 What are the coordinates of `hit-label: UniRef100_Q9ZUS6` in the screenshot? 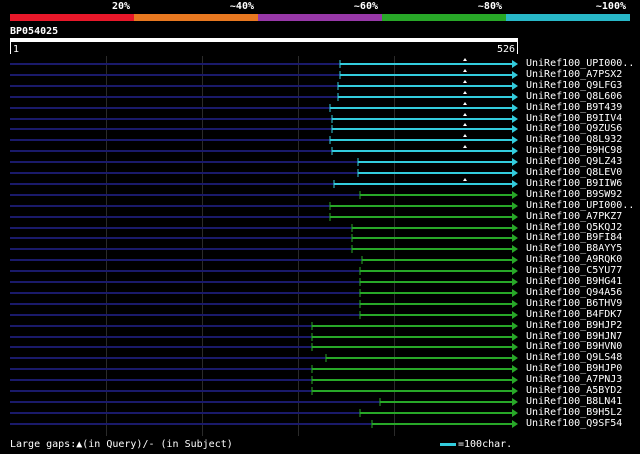 It's located at (574, 128).